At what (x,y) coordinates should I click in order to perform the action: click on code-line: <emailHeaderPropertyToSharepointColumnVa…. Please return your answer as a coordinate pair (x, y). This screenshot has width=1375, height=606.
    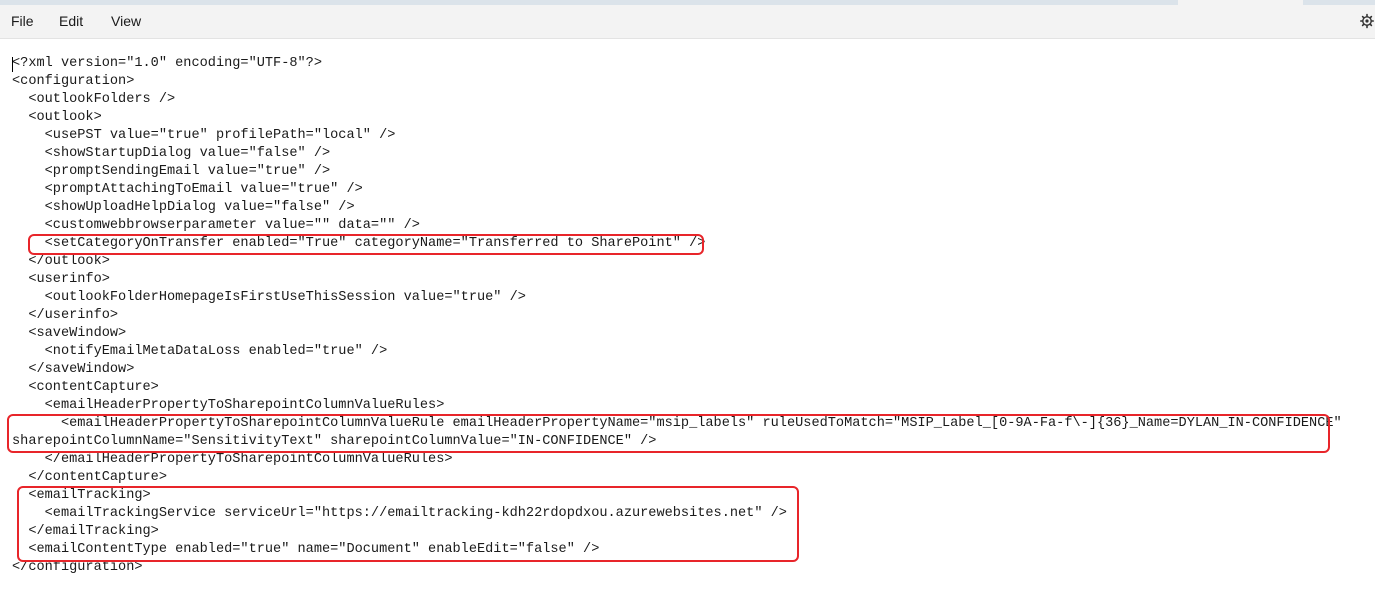
    Looking at the image, I should click on (677, 406).